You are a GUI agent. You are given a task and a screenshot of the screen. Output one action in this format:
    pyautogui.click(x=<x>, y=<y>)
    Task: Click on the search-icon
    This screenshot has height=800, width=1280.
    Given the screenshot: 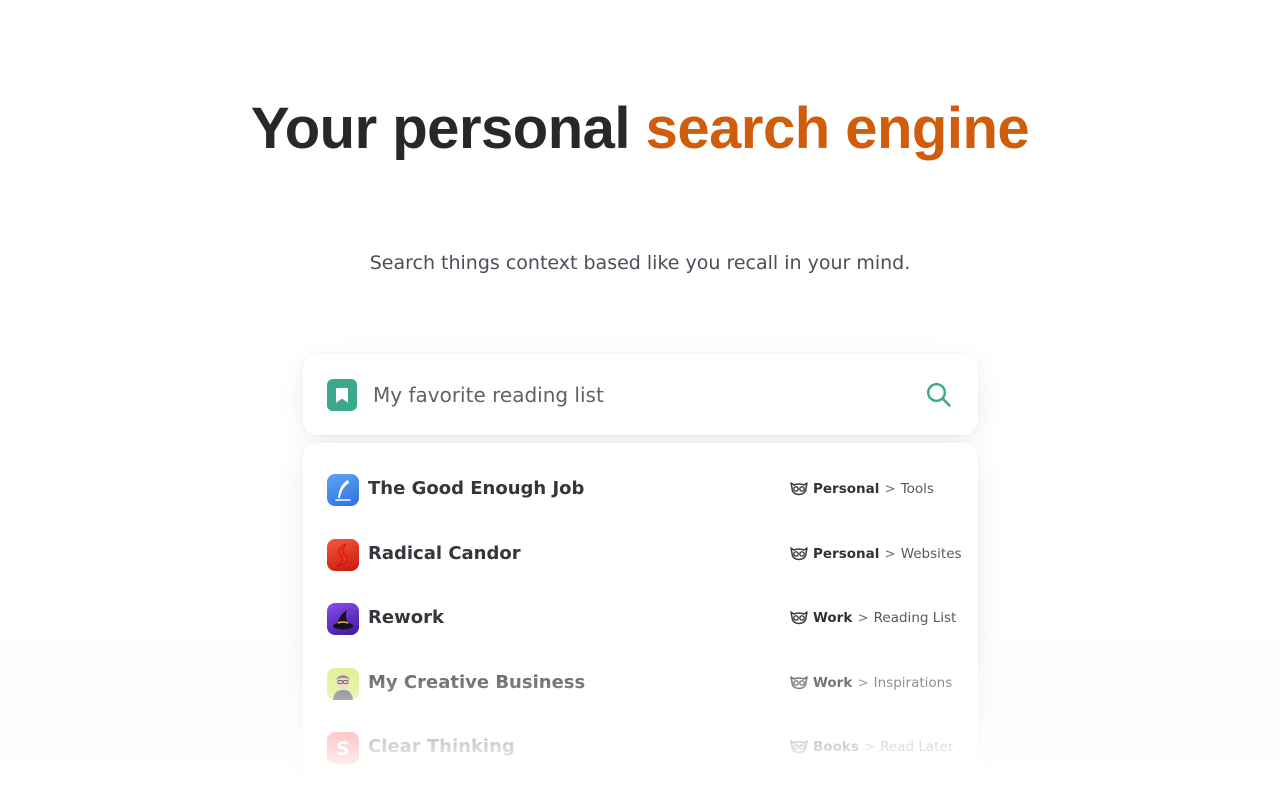 What is the action you would take?
    pyautogui.click(x=939, y=397)
    